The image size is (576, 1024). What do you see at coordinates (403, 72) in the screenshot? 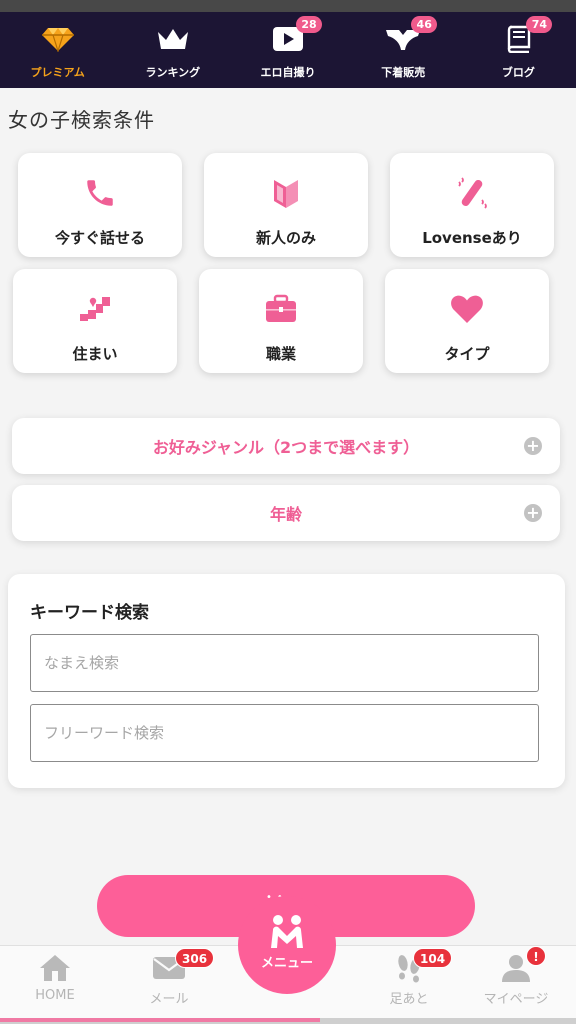
I see `nav-label-underwear: 下着販売` at bounding box center [403, 72].